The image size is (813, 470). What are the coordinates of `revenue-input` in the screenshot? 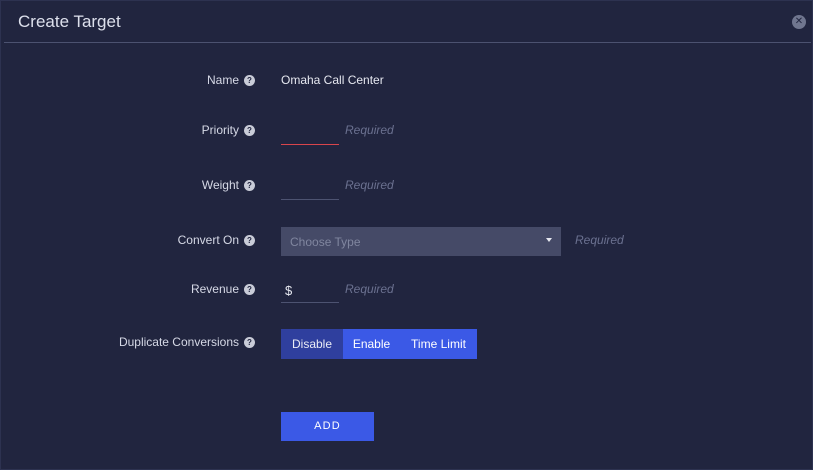 It's located at (310, 292).